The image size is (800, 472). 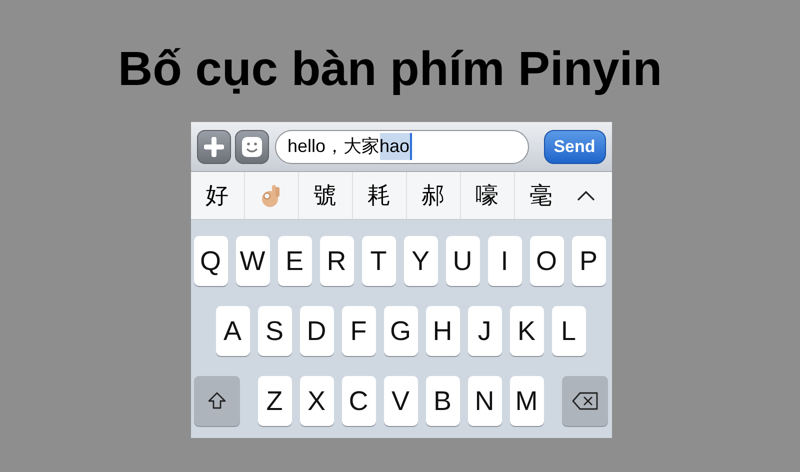 I want to click on shift-key, so click(x=217, y=401).